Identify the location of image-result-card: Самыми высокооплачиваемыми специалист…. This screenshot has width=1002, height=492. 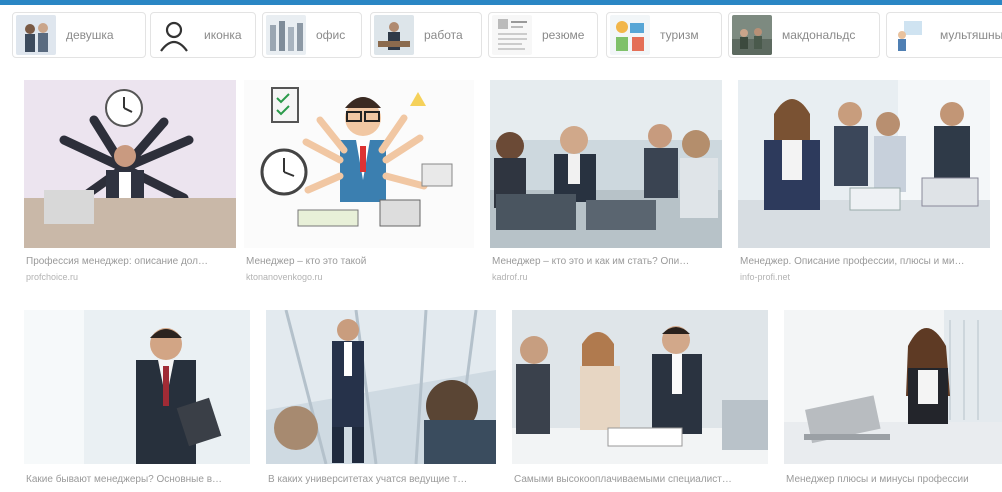
(640, 401).